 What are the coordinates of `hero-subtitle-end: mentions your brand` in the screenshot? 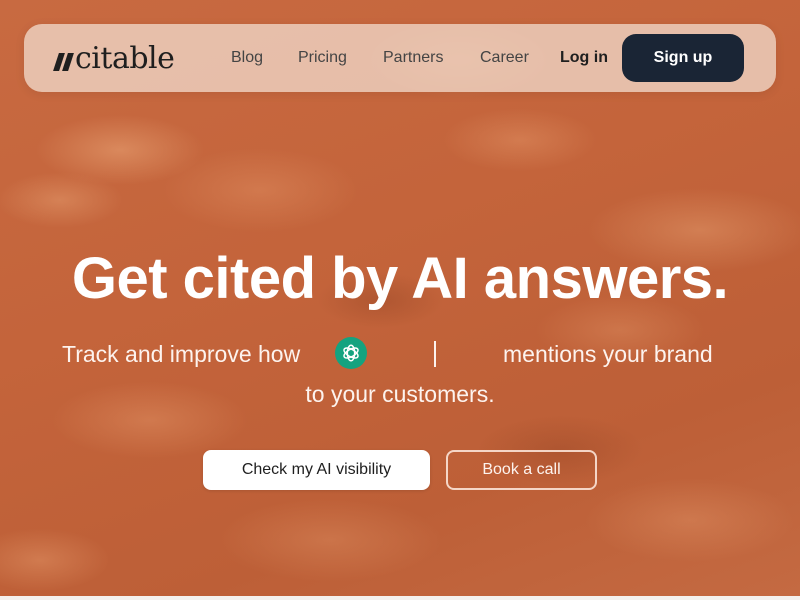 It's located at (608, 354).